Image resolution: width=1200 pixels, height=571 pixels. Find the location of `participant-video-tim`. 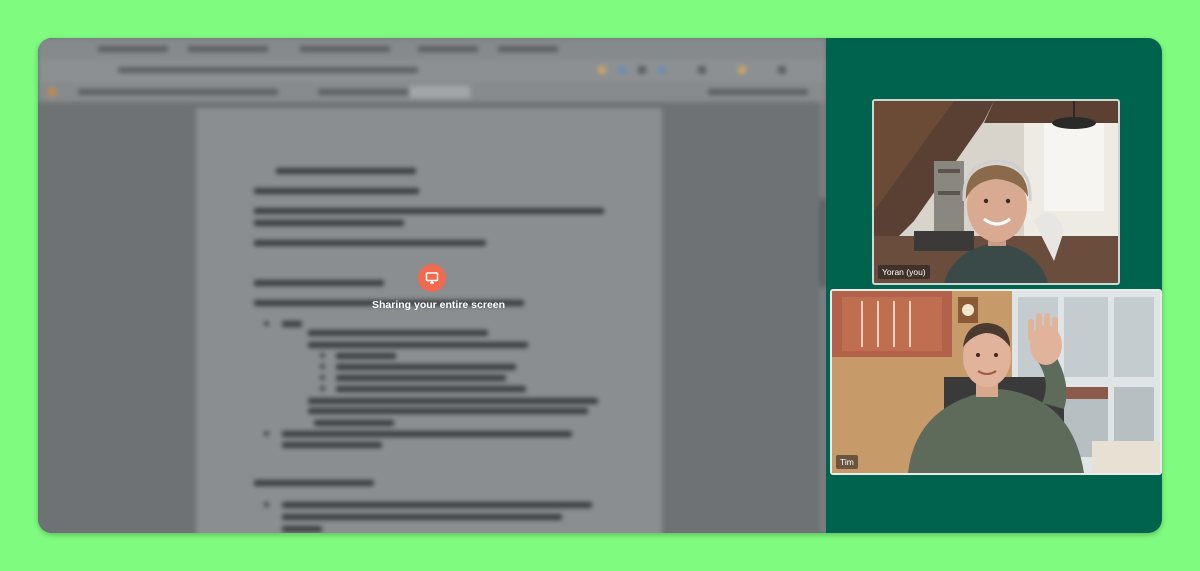

participant-video-tim is located at coordinates (996, 382).